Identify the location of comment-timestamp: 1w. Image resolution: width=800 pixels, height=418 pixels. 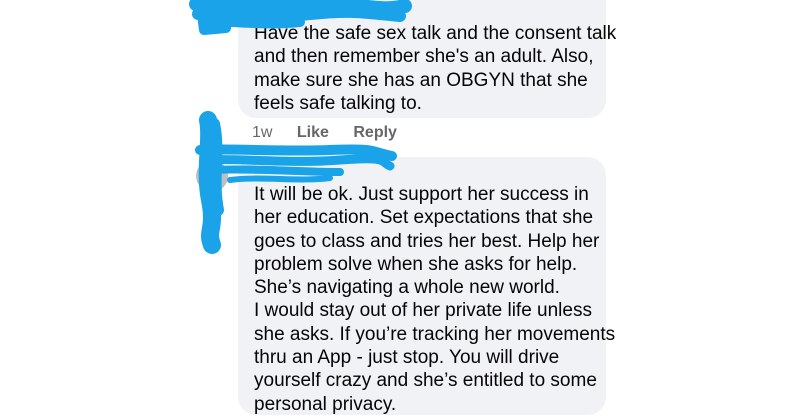
(262, 133).